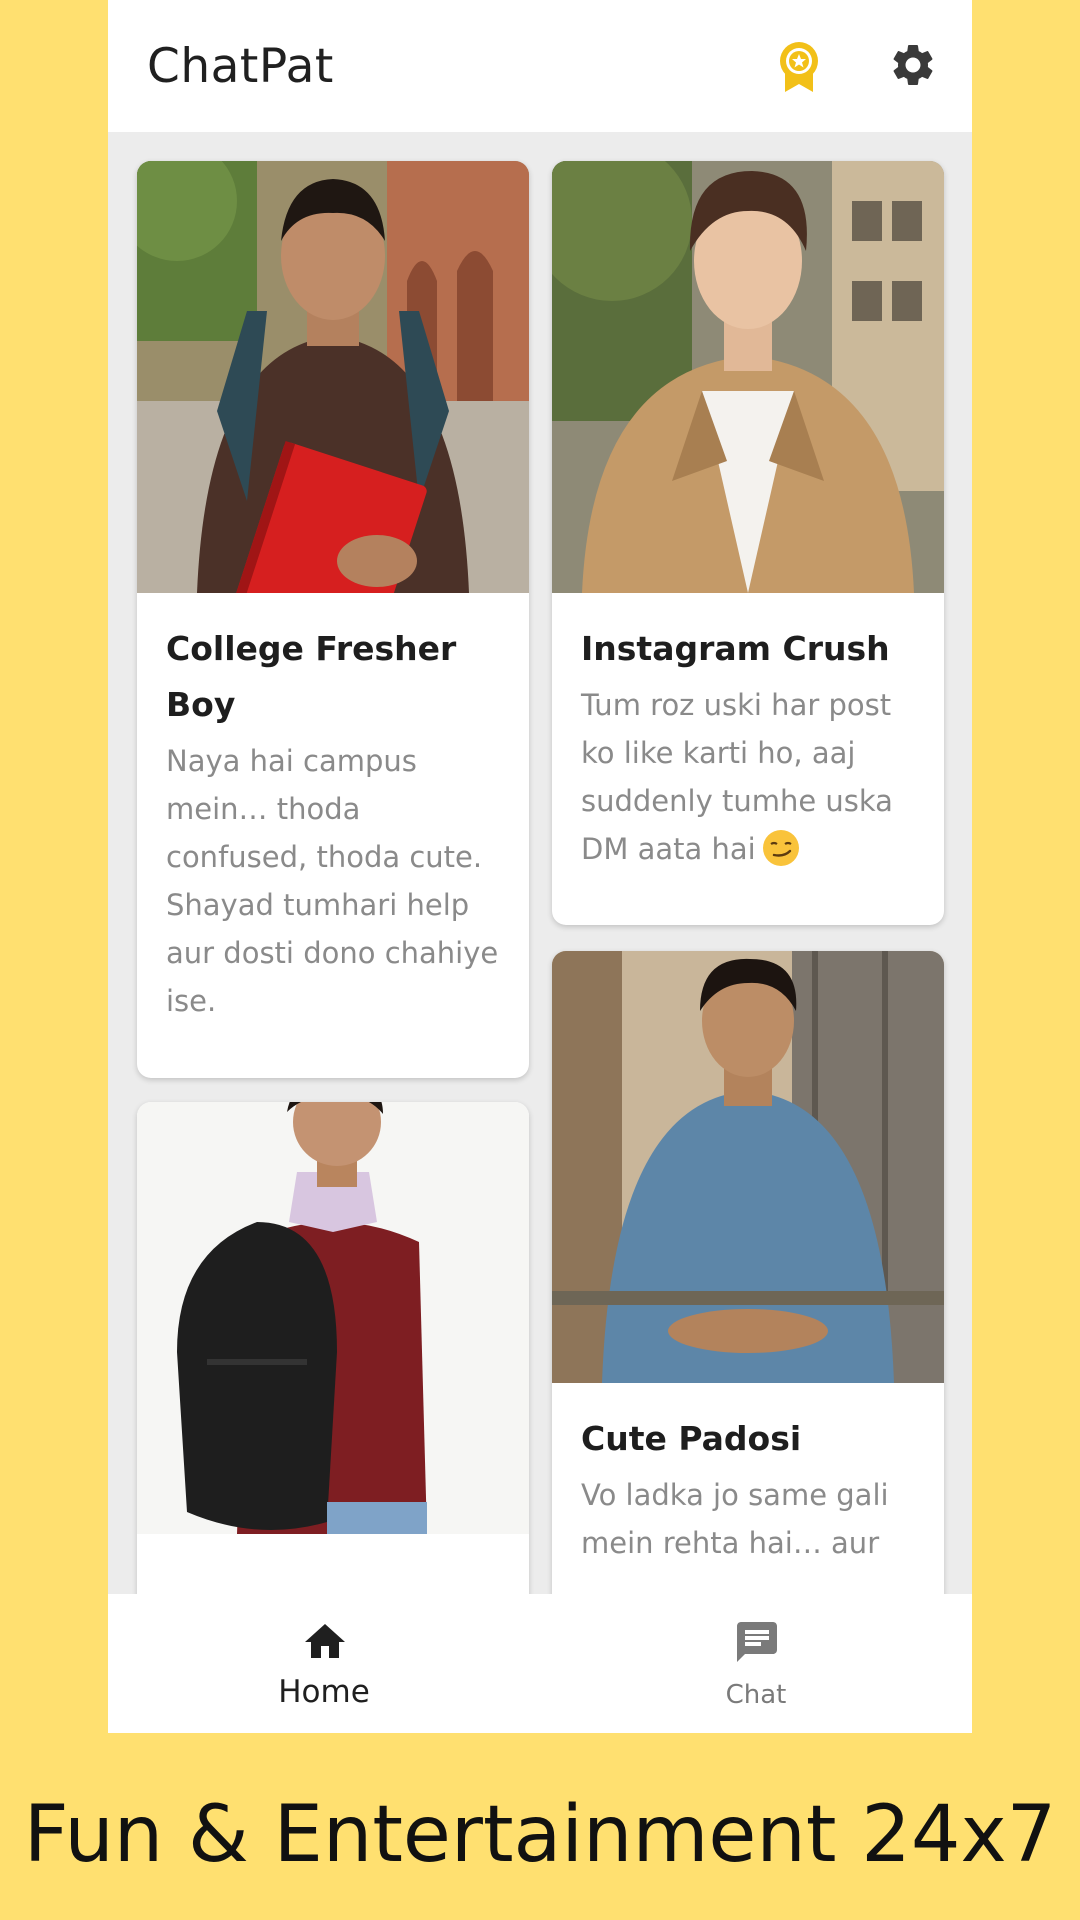 The image size is (1080, 1920). What do you see at coordinates (799, 67) in the screenshot?
I see `award-icon` at bounding box center [799, 67].